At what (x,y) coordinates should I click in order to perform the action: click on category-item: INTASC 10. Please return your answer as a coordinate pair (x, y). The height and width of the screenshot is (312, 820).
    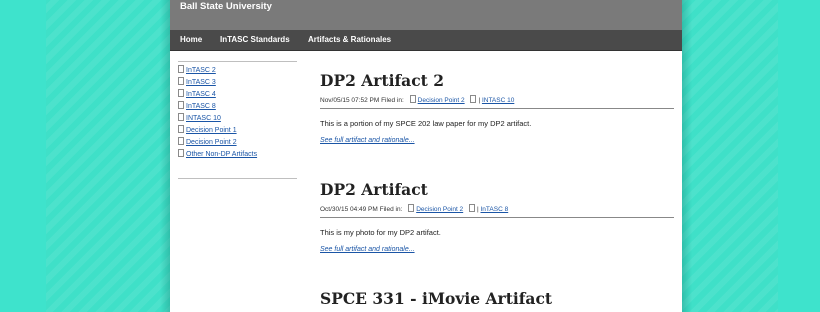
    Looking at the image, I should click on (237, 119).